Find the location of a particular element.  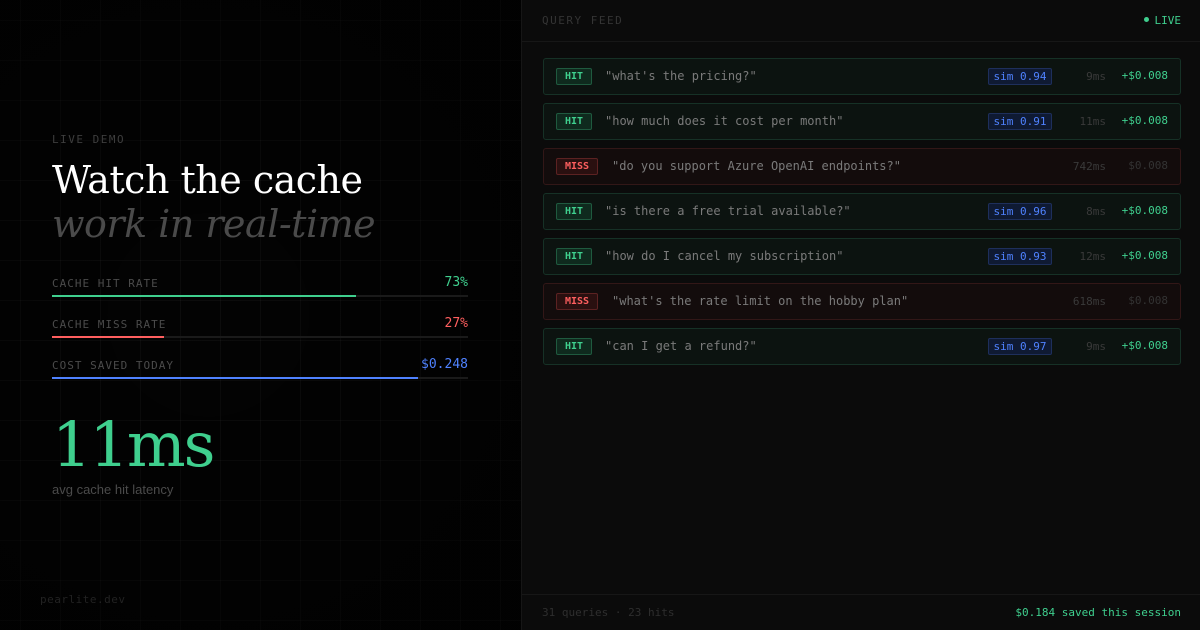

stat-cost-saved: COST SAVED TODAY $0.248 is located at coordinates (260, 373).